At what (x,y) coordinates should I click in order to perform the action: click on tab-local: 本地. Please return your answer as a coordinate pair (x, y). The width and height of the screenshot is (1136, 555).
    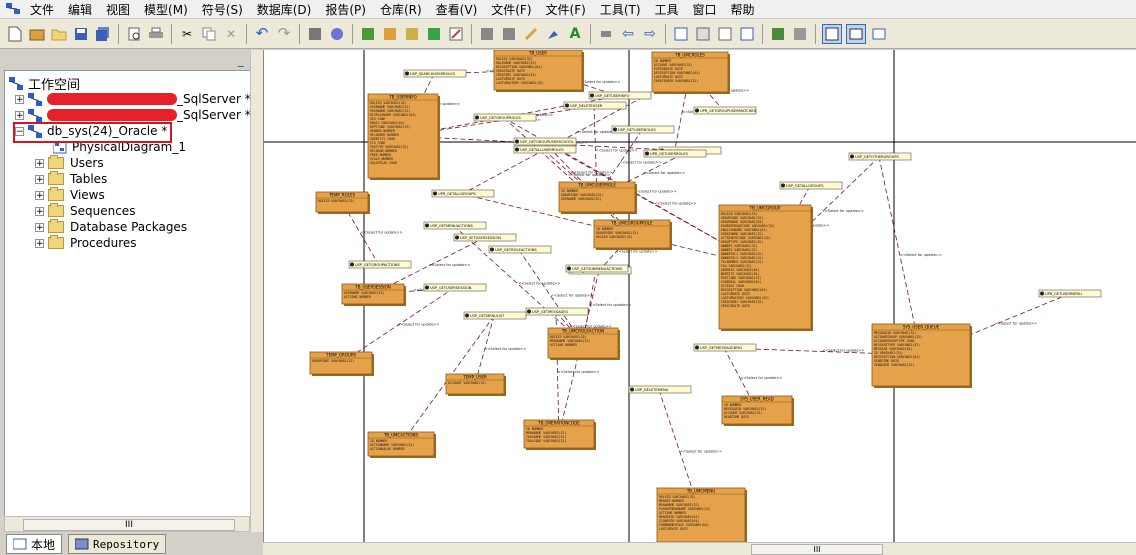
    Looking at the image, I should click on (34, 544).